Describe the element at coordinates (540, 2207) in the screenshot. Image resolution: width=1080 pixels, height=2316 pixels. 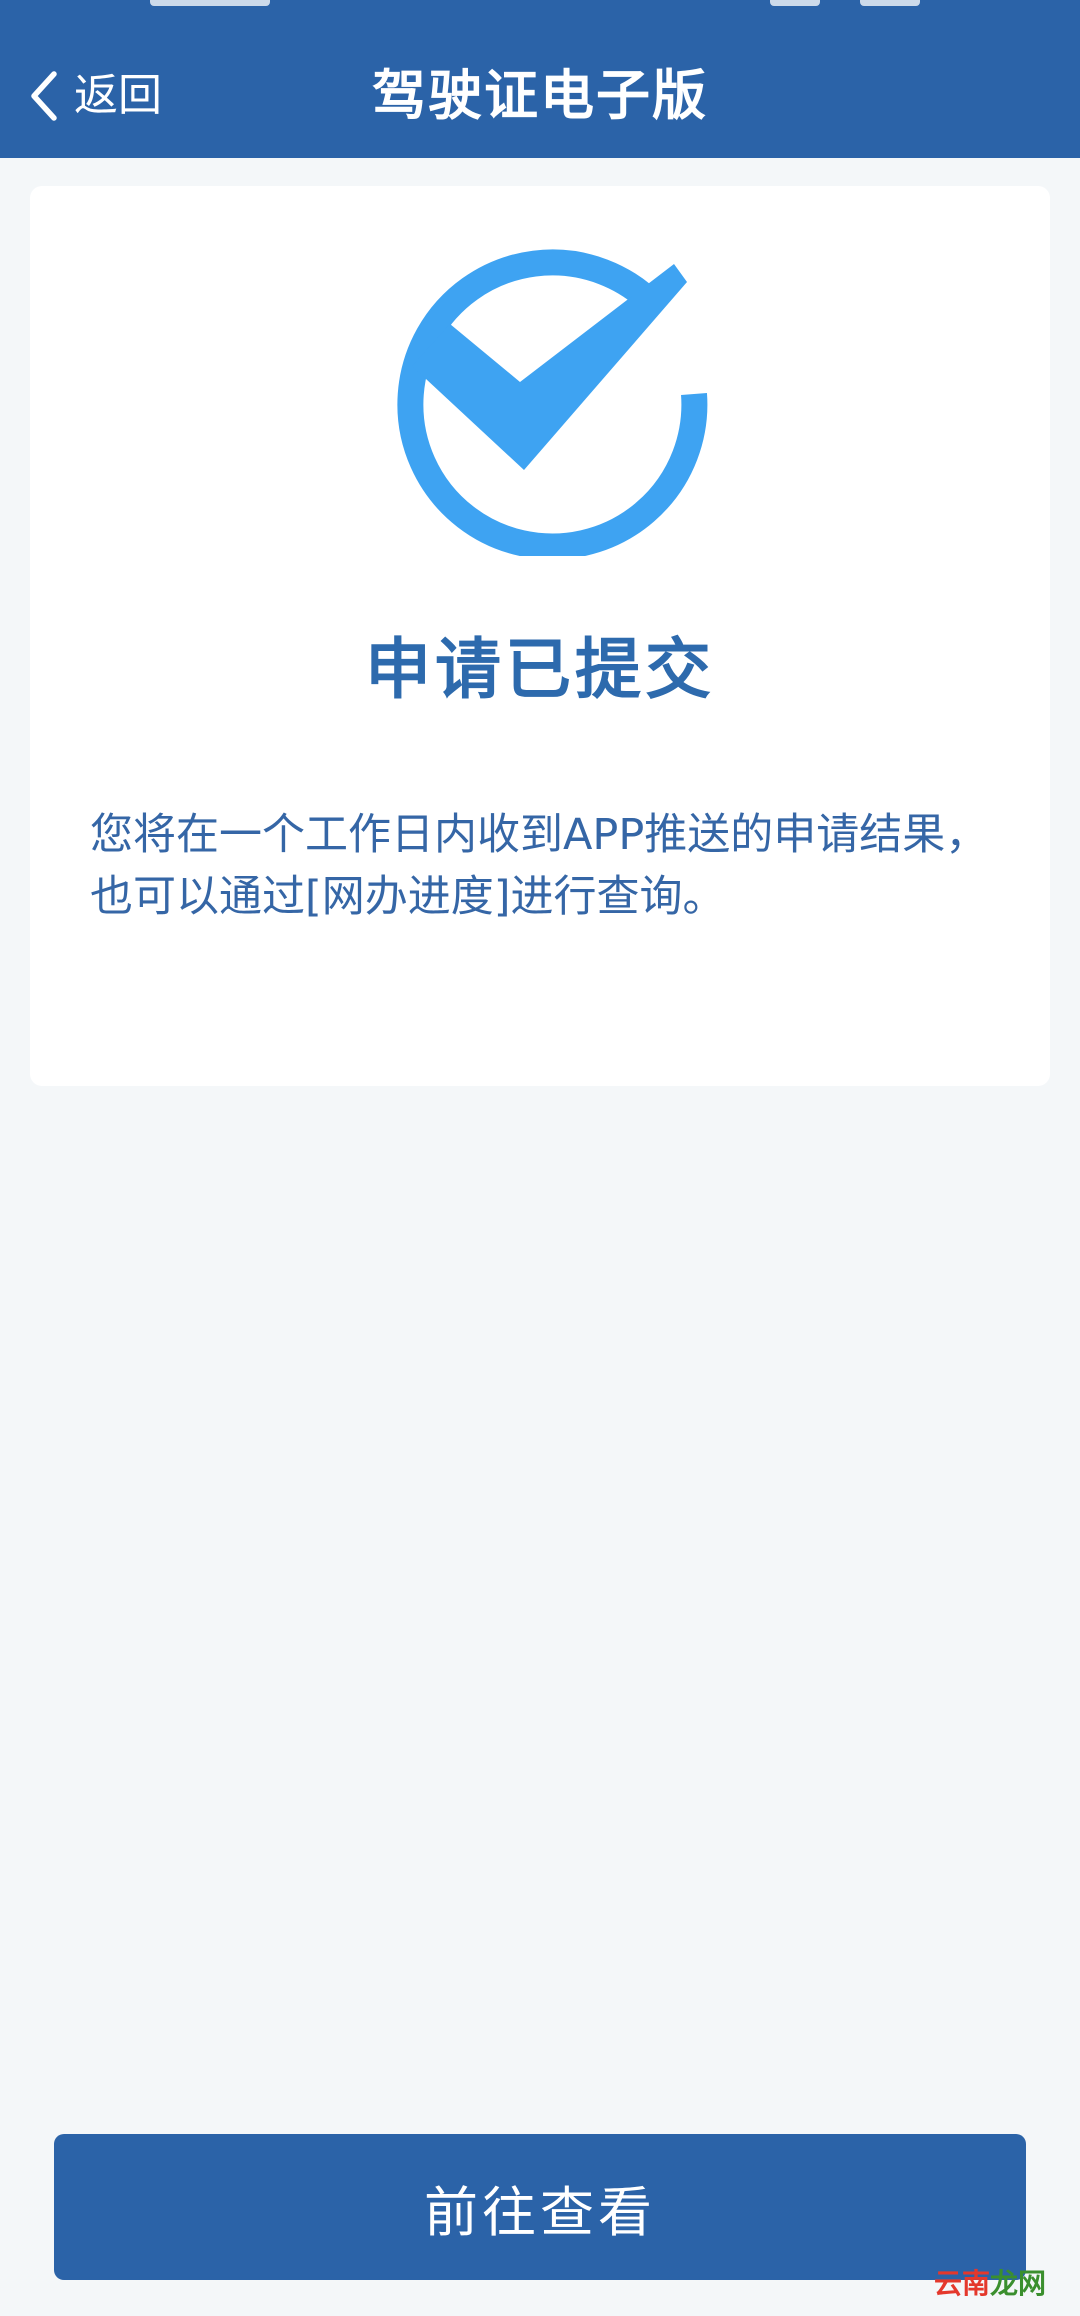
I see `view-progress-button: 前往查看` at that location.